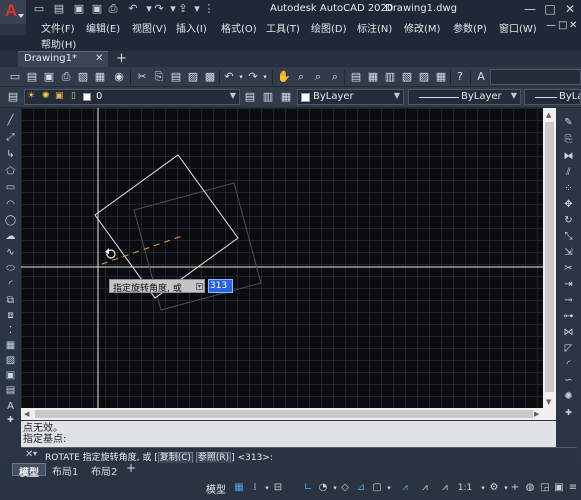 The image size is (581, 500). I want to click on multiline-text-icon: A, so click(10, 406).